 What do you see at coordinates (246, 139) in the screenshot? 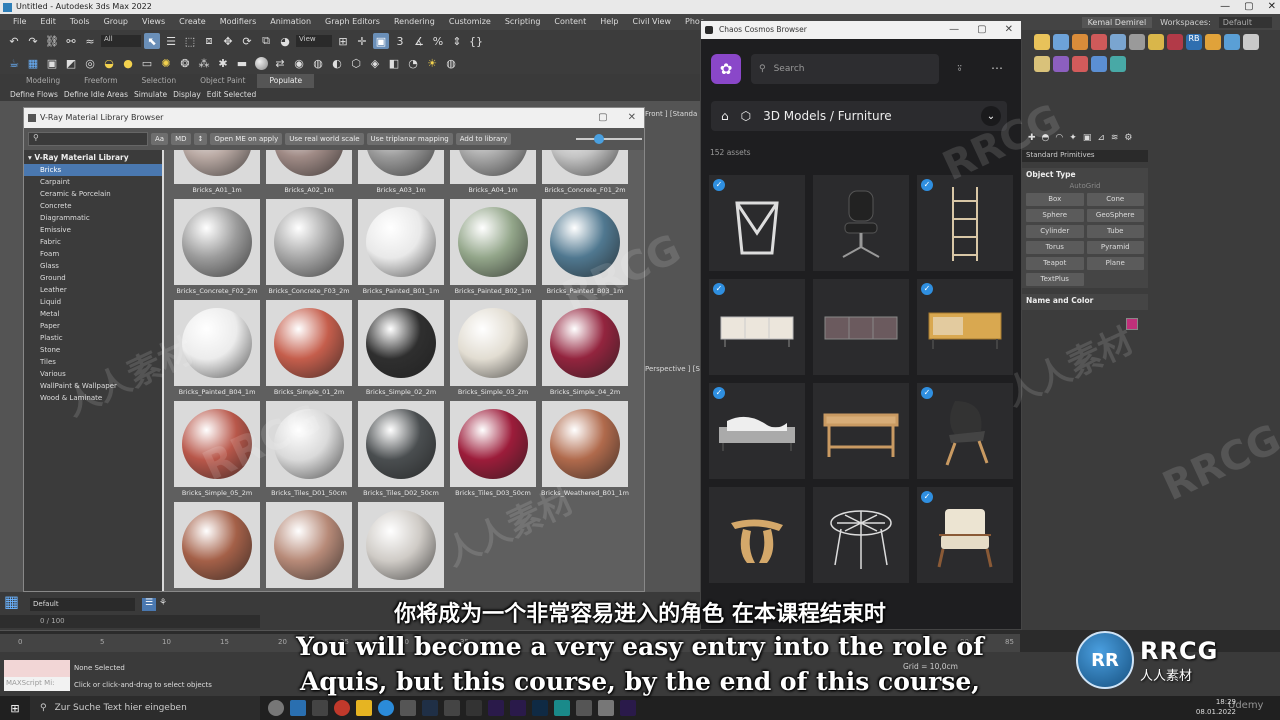
I see `vray-toolbar-button-3: Open ME on apply` at bounding box center [246, 139].